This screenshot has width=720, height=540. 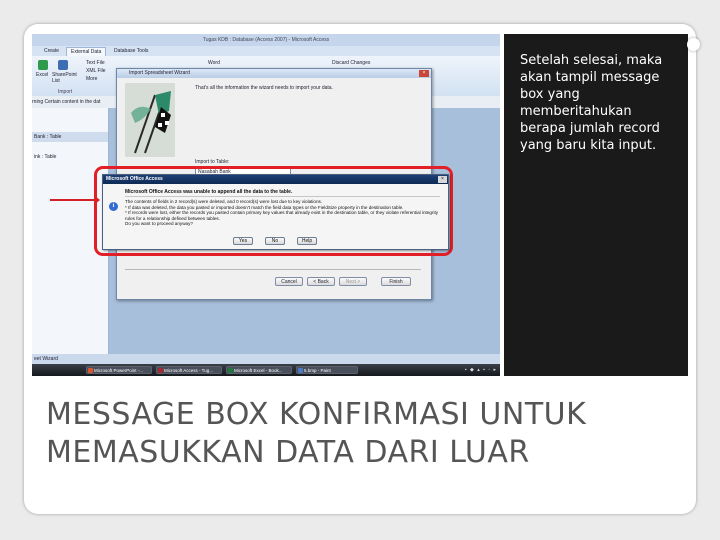 I want to click on ribbon-word: Word, so click(x=214, y=63).